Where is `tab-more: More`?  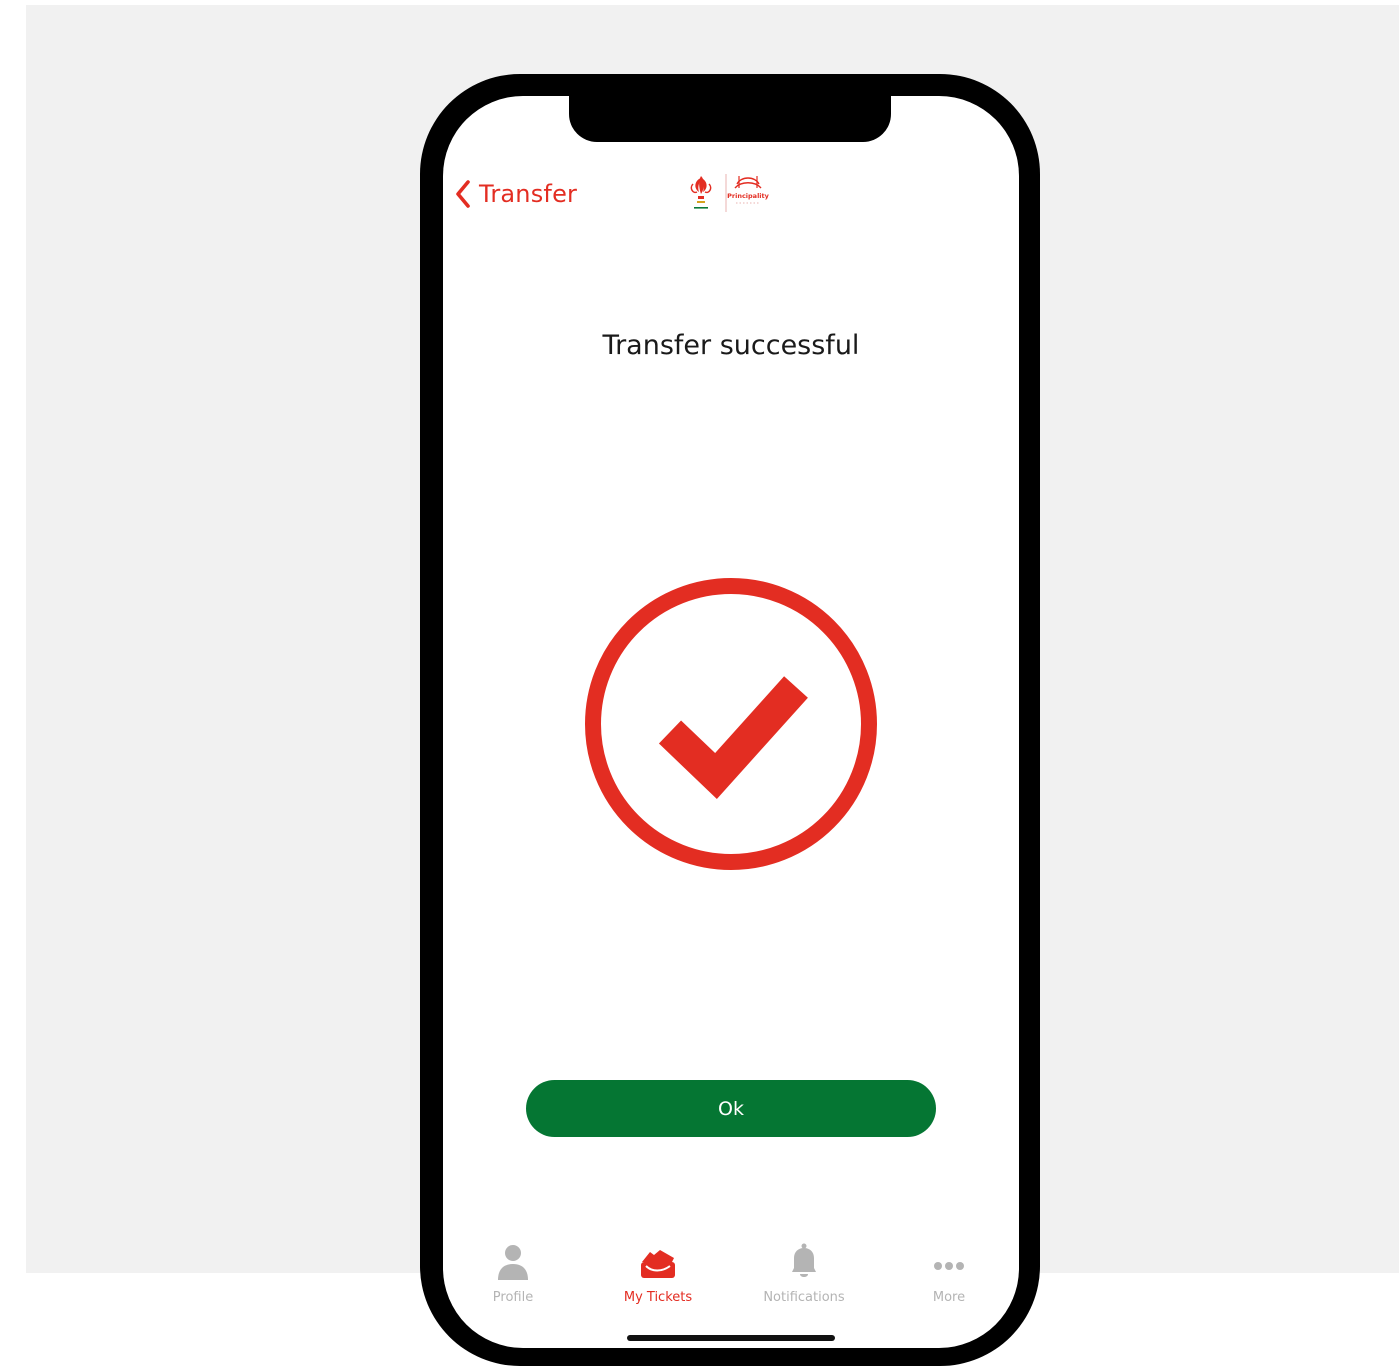 tab-more: More is located at coordinates (949, 1277).